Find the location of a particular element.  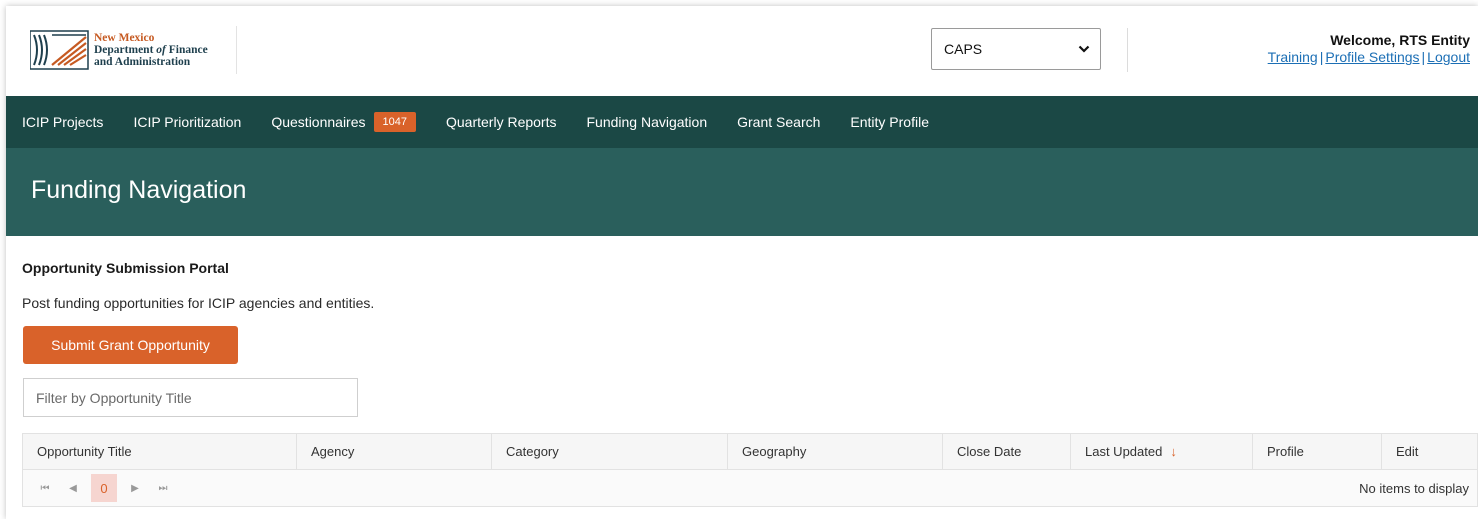

next-page-icon: ▶ is located at coordinates (135, 488).